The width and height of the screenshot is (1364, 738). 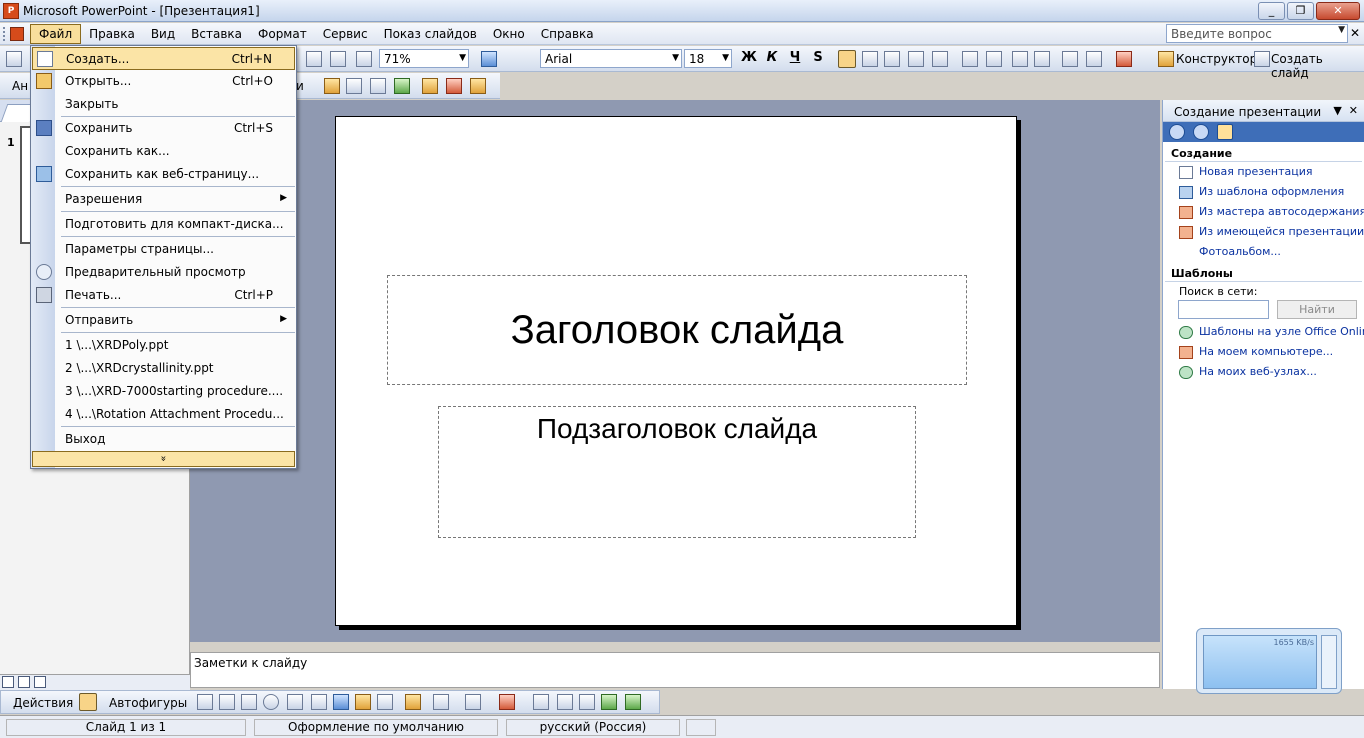 What do you see at coordinates (163, 439) in the screenshot?
I see `menu-item-exit: Выход` at bounding box center [163, 439].